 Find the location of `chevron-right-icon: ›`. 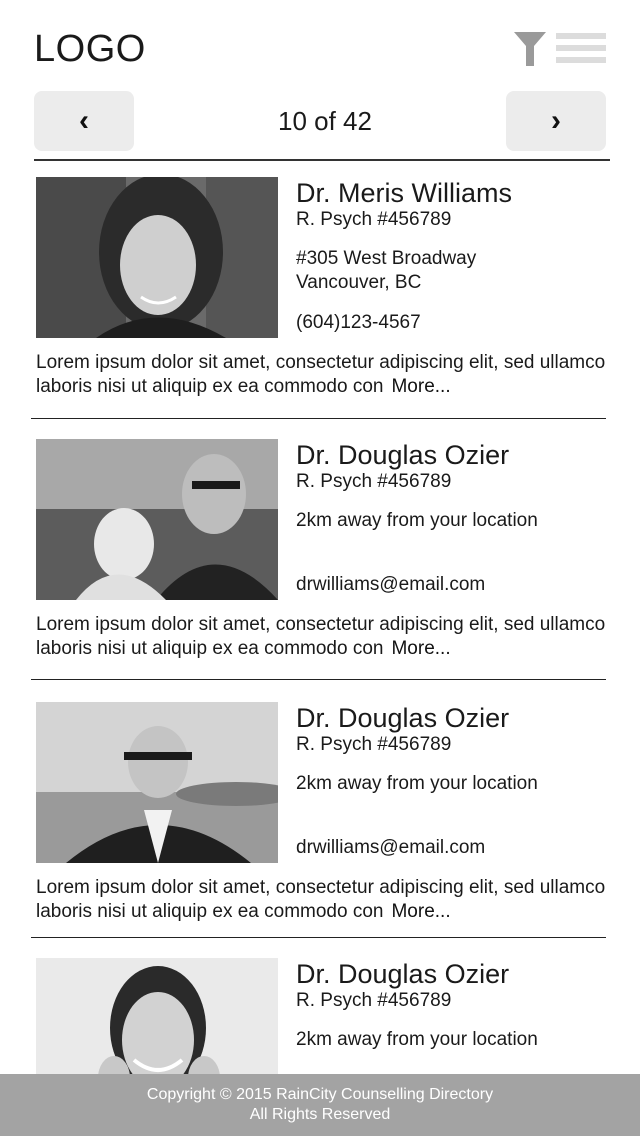

chevron-right-icon: › is located at coordinates (556, 120).